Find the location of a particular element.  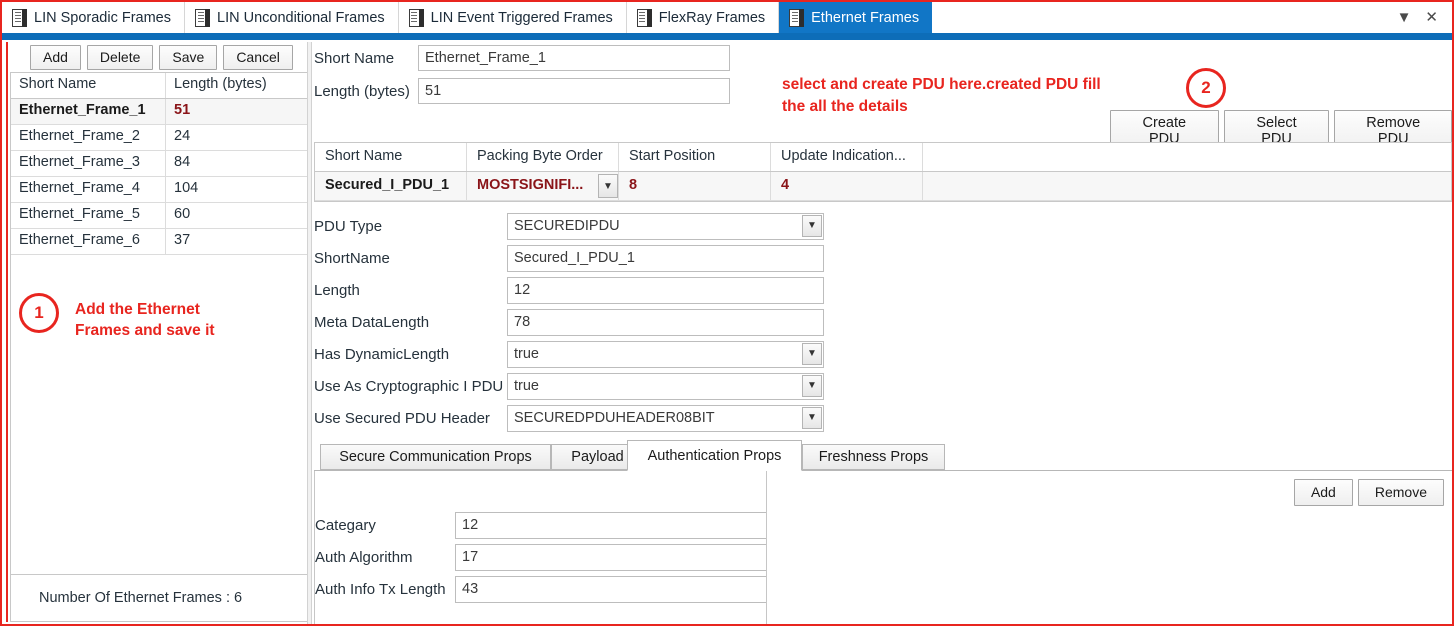

has-dynamiclength-select: true ▼ is located at coordinates (665, 354).